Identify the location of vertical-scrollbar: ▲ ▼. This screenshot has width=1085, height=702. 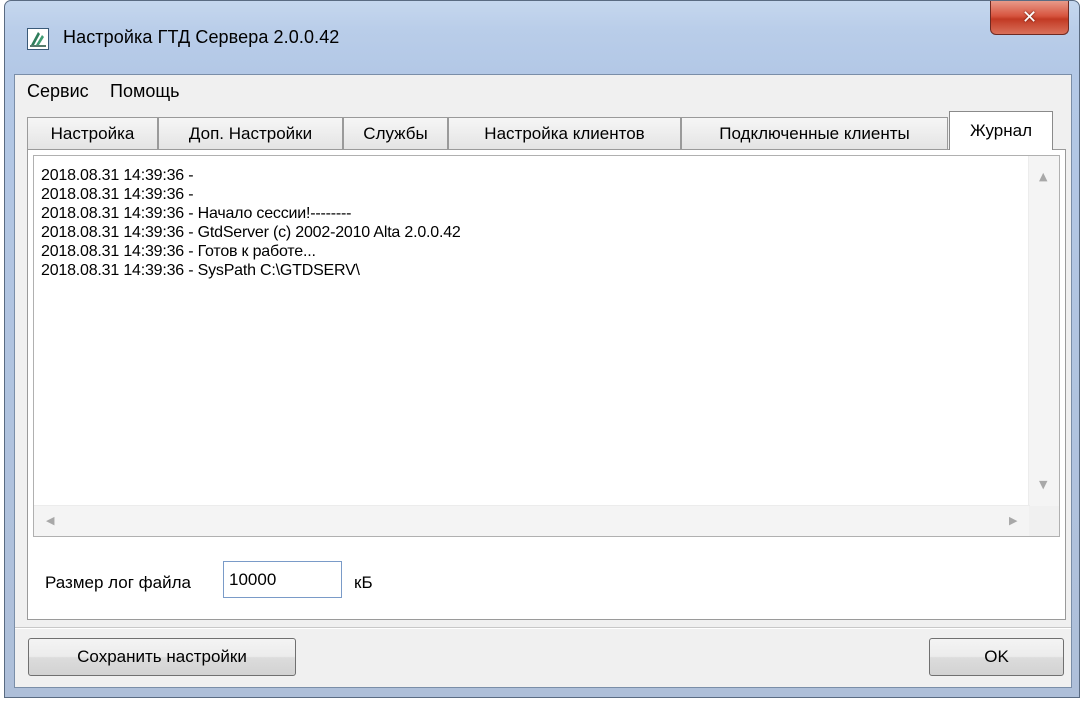
(1043, 331).